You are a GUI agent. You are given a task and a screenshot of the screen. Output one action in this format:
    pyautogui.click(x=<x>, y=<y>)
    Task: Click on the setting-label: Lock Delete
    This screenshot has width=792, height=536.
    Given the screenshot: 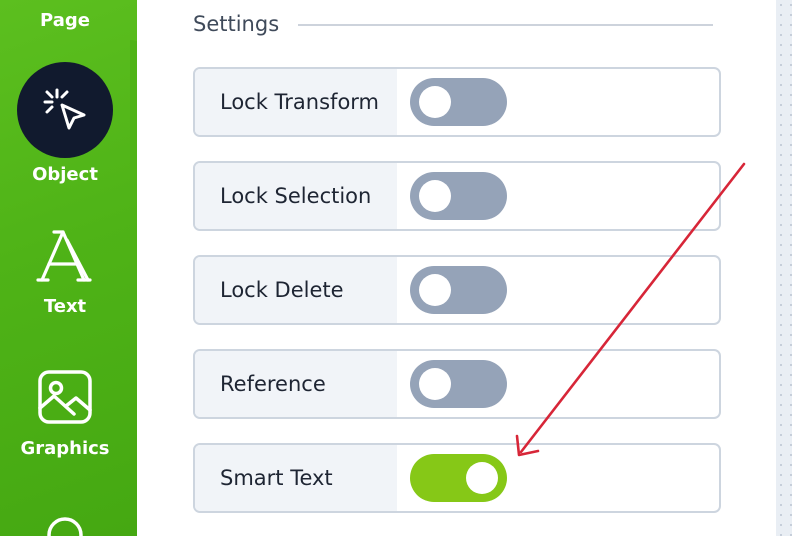 What is the action you would take?
    pyautogui.click(x=282, y=290)
    